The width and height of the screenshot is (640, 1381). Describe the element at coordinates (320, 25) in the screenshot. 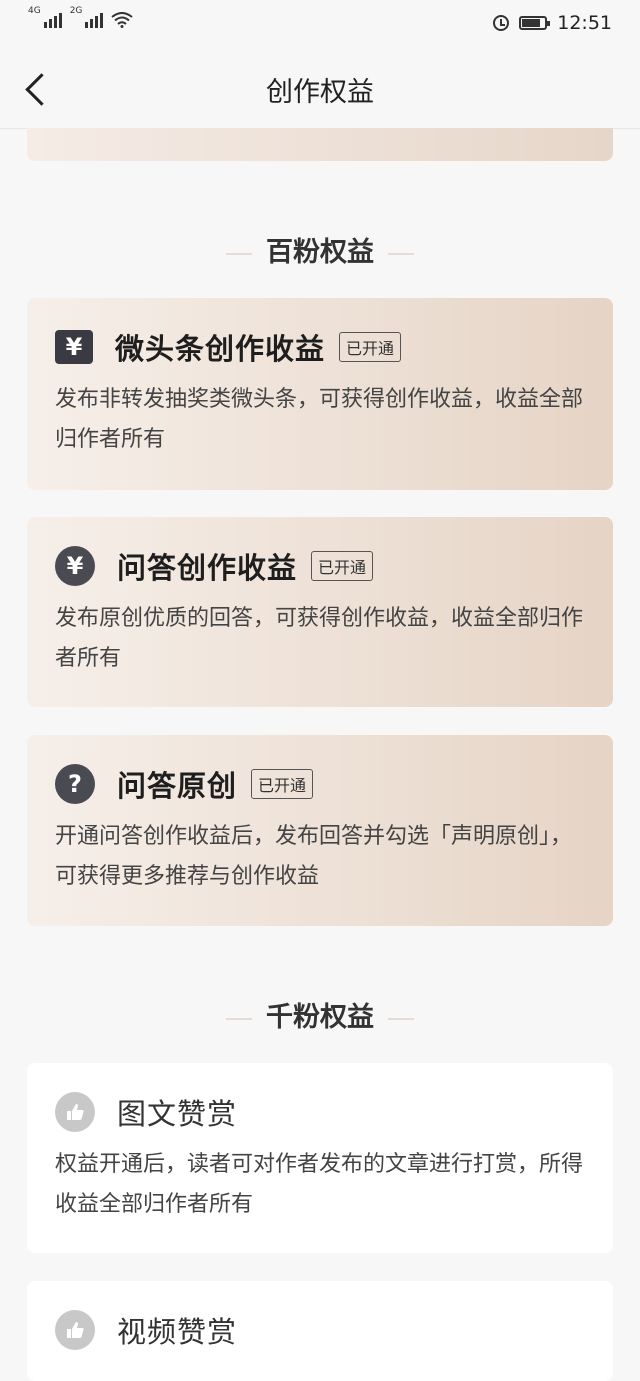

I see `status-bar: 4G 2G 12:51` at that location.